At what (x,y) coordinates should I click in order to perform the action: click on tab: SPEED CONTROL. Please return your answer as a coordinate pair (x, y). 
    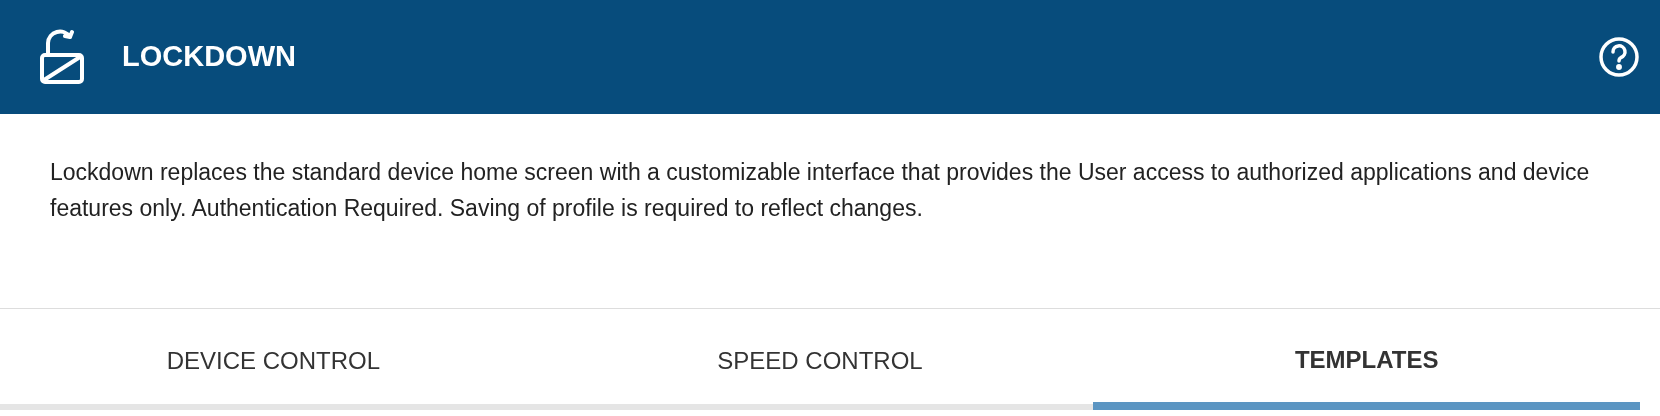
    Looking at the image, I should click on (820, 356).